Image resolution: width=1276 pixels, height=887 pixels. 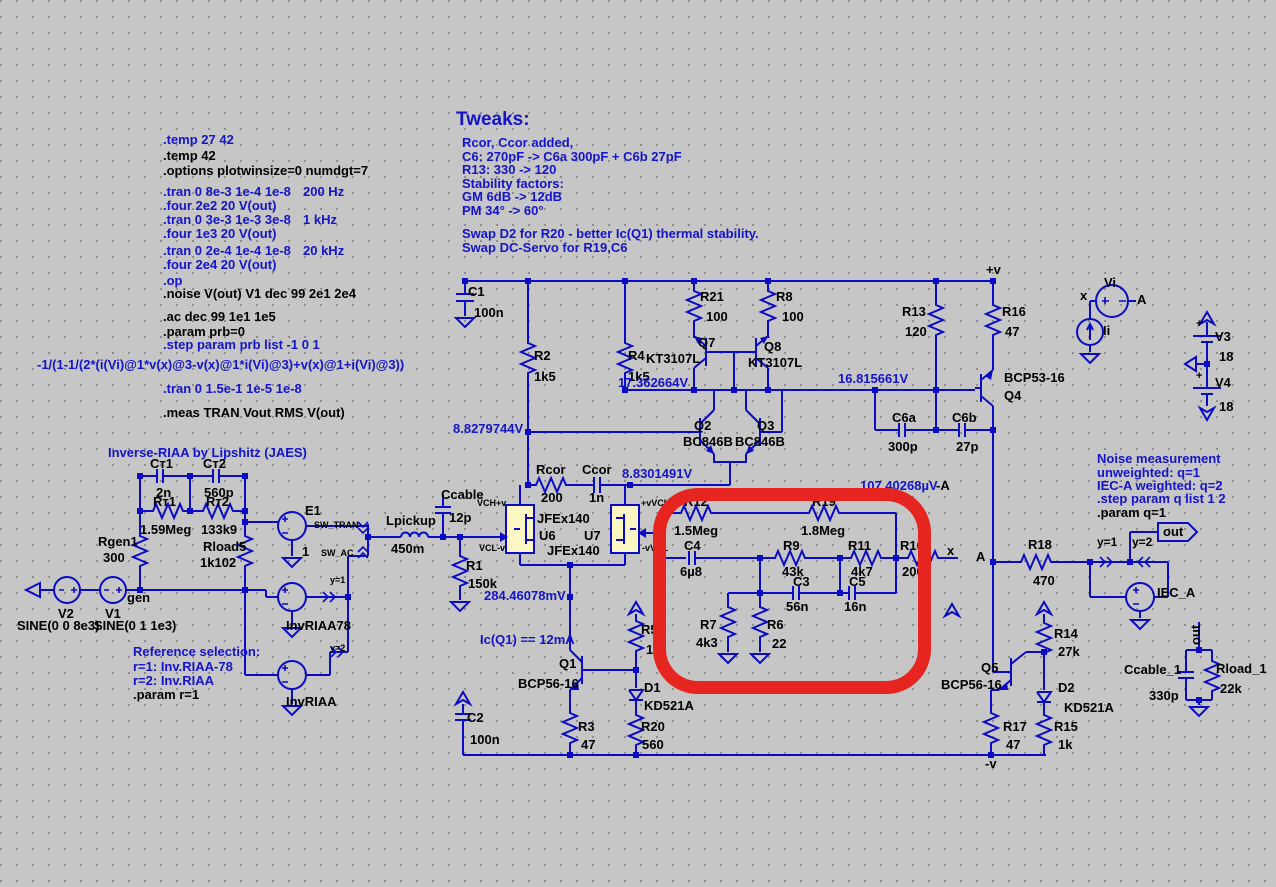 What do you see at coordinates (547, 535) in the screenshot?
I see `u6-ref: U6` at bounding box center [547, 535].